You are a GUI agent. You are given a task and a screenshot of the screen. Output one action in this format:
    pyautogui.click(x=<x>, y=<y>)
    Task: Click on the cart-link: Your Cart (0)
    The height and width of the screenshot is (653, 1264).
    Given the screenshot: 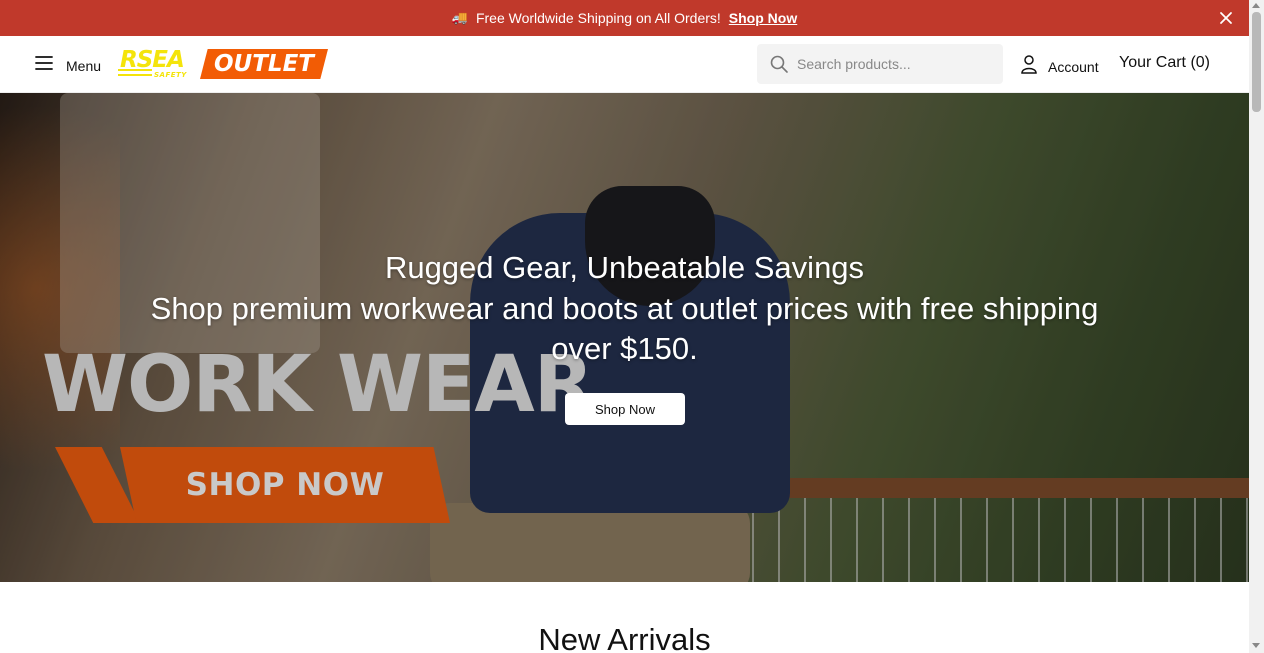 What is the action you would take?
    pyautogui.click(x=1164, y=63)
    